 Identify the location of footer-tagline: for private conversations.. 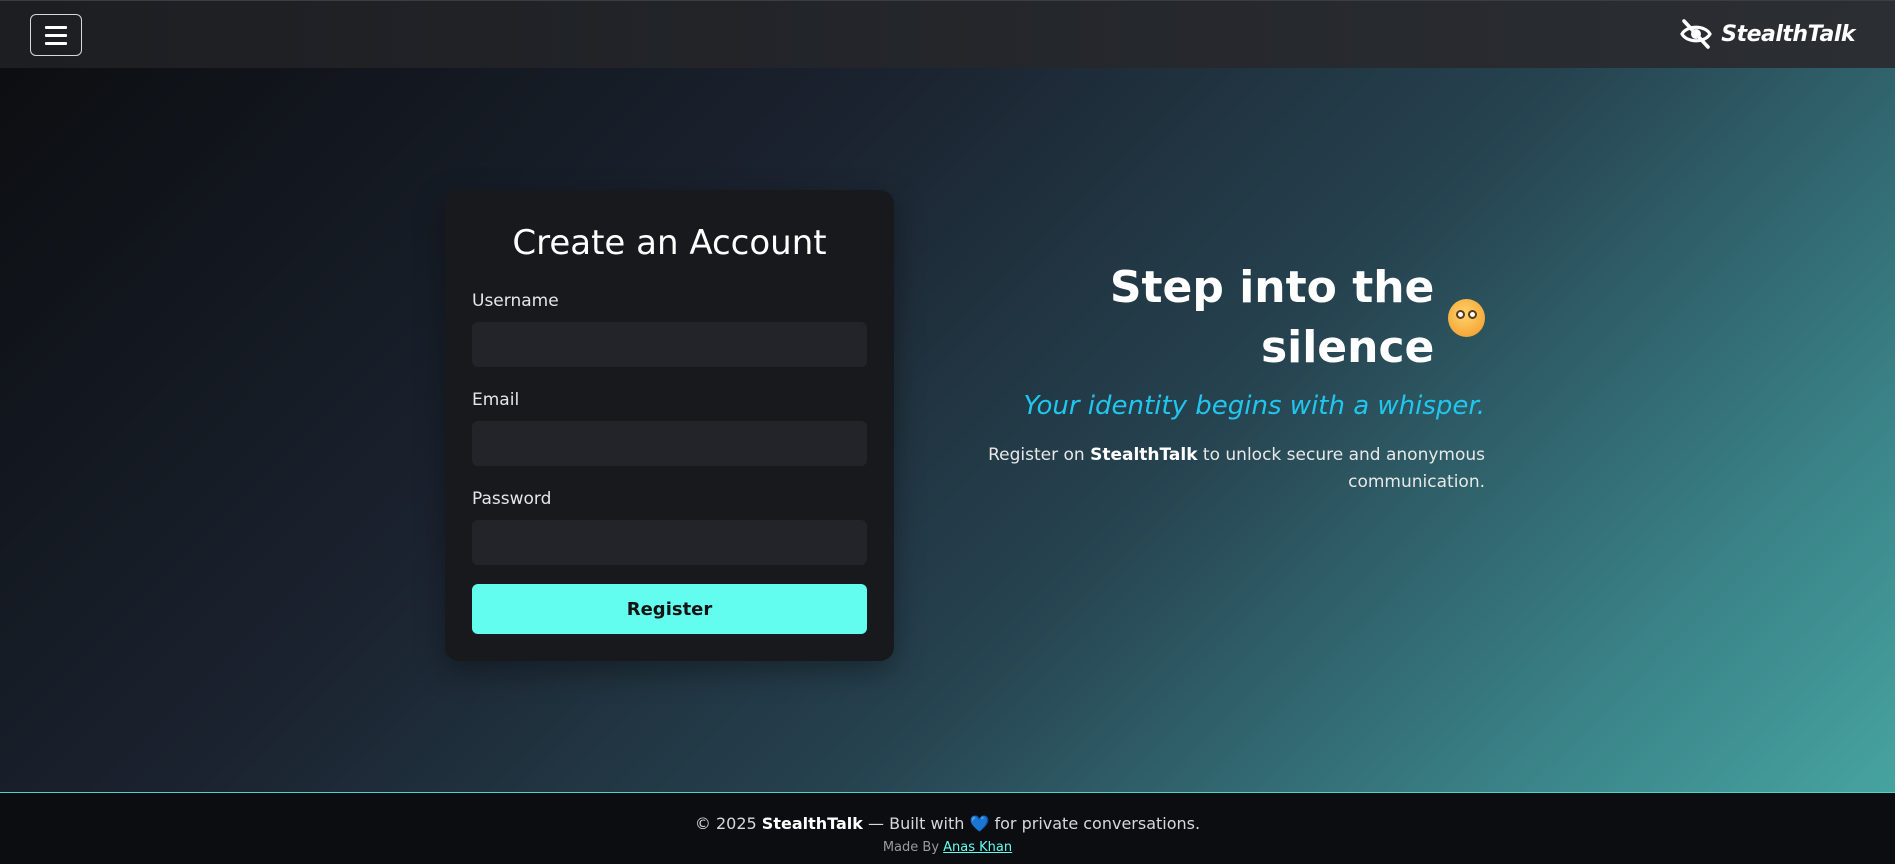
(1095, 823).